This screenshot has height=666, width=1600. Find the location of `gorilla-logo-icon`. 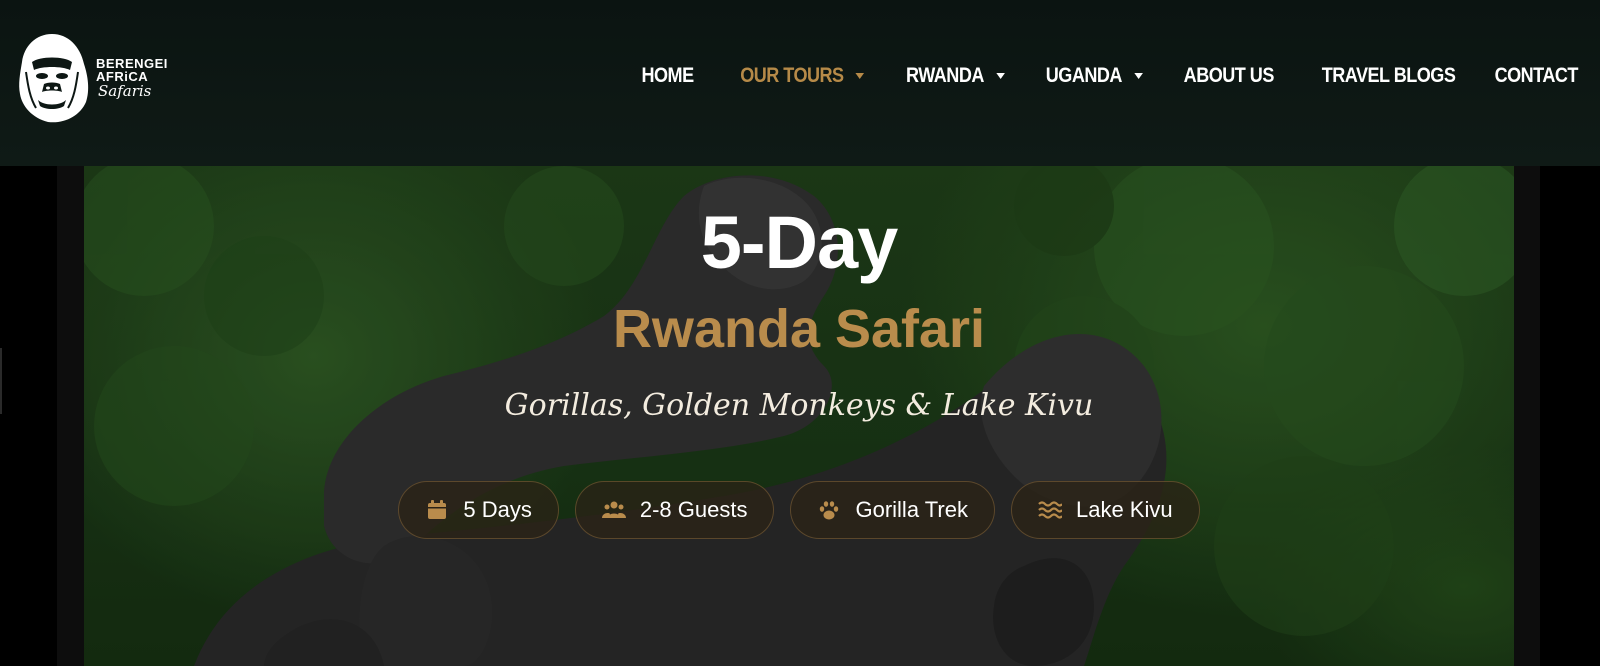

gorilla-logo-icon is located at coordinates (54, 78).